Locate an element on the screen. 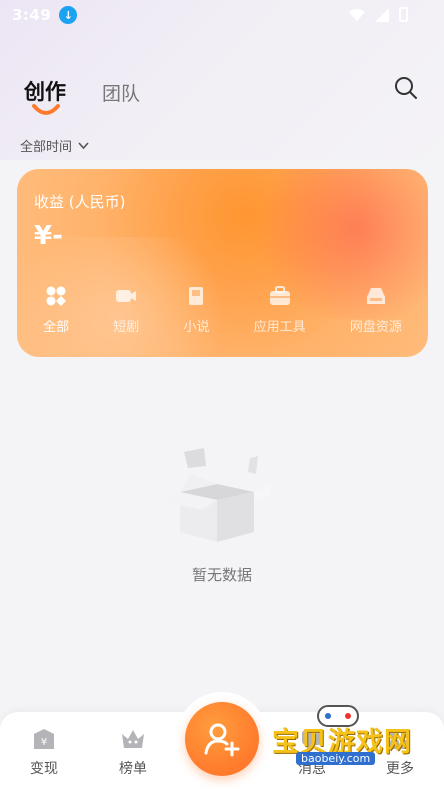 Image resolution: width=444 pixels, height=789 pixels. category-app-tools: 应用工具 is located at coordinates (280, 310).